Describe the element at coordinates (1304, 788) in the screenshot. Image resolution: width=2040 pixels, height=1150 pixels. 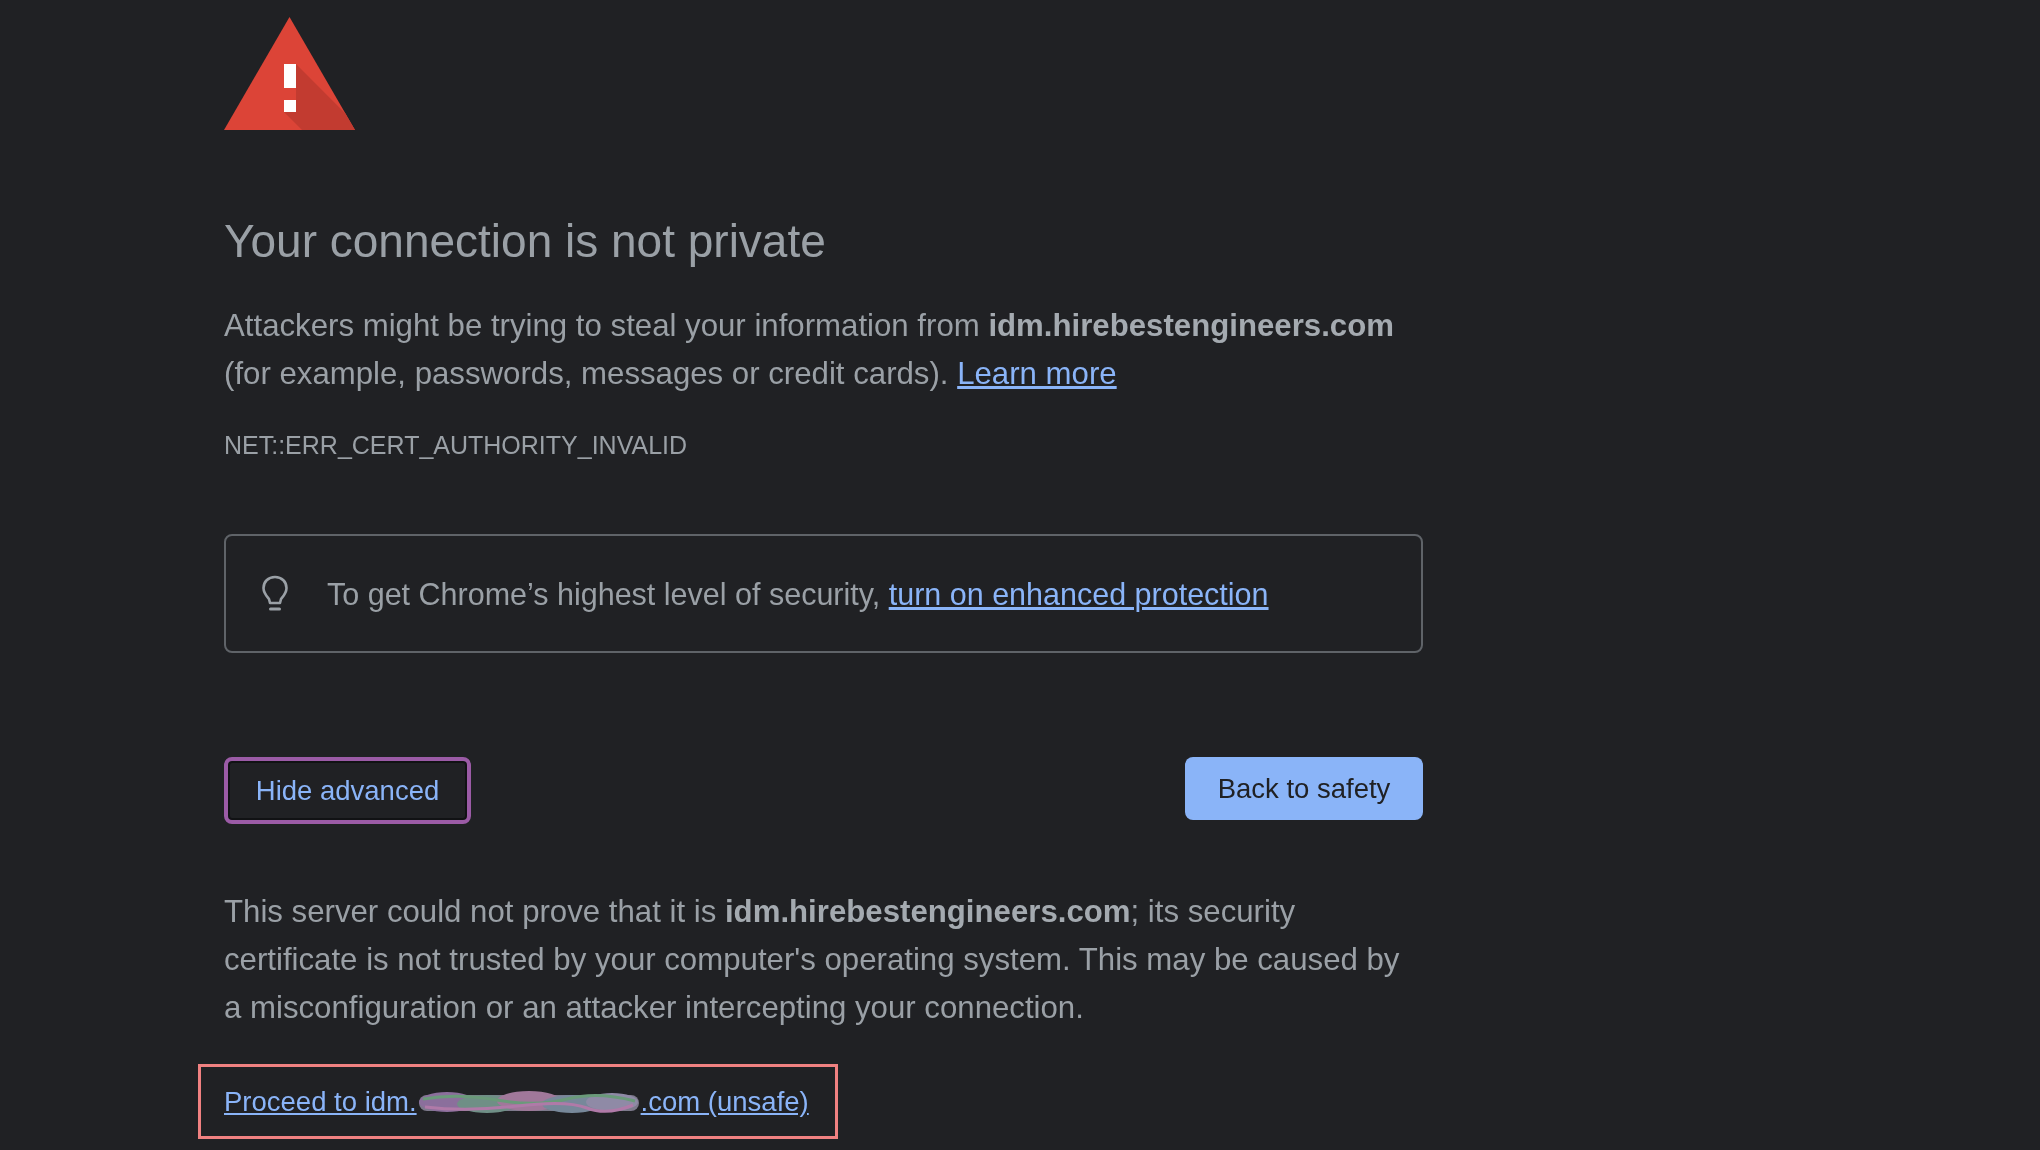
I see `back-to-safety-button: Back to safety` at that location.